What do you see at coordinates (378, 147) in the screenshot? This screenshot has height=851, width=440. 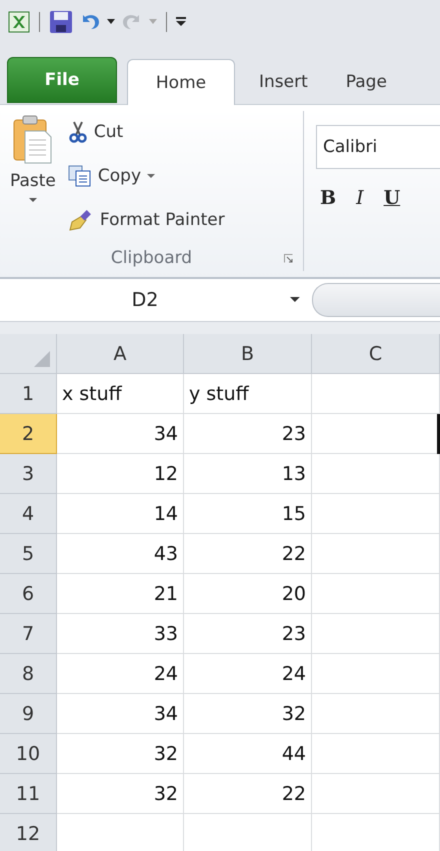 I see `font-name-field: Calibri` at bounding box center [378, 147].